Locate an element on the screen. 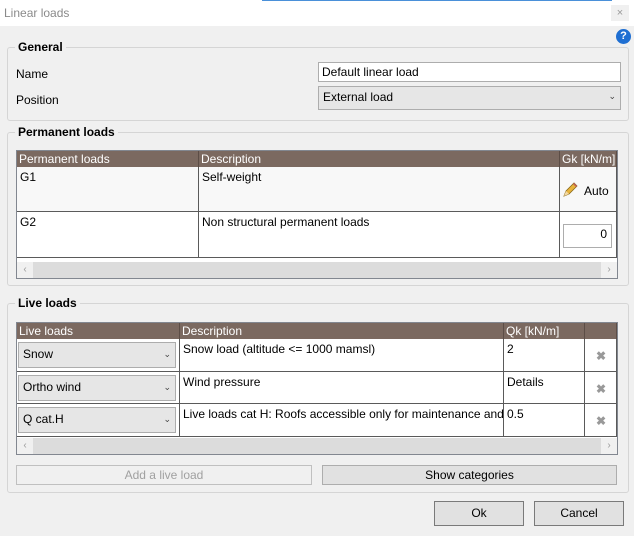  permanent-loads-group-title: Permanent loads is located at coordinates (66, 132).